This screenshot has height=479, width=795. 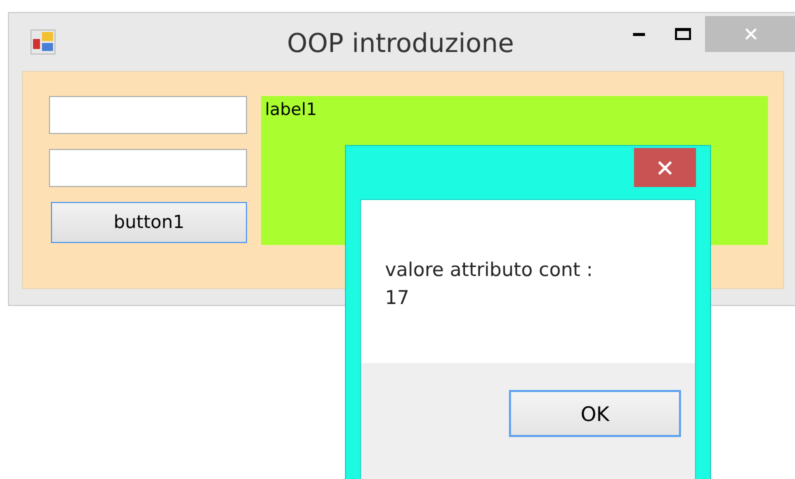 What do you see at coordinates (43, 42) in the screenshot?
I see `app-icon` at bounding box center [43, 42].